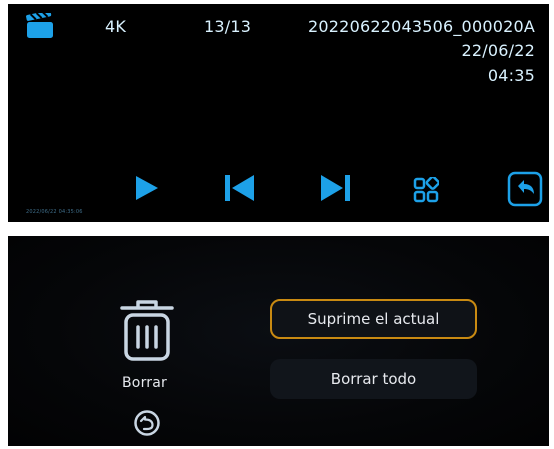  What do you see at coordinates (426, 190) in the screenshot?
I see `thumbnail-grid-icon` at bounding box center [426, 190].